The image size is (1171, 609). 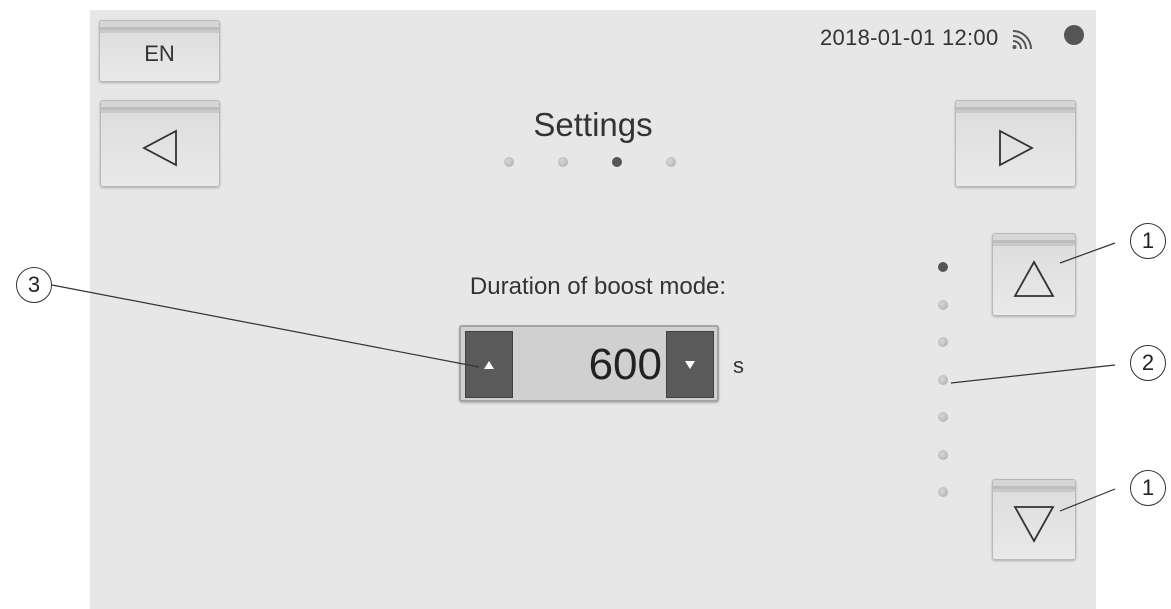 I want to click on callout-2: 2, so click(x=1148, y=363).